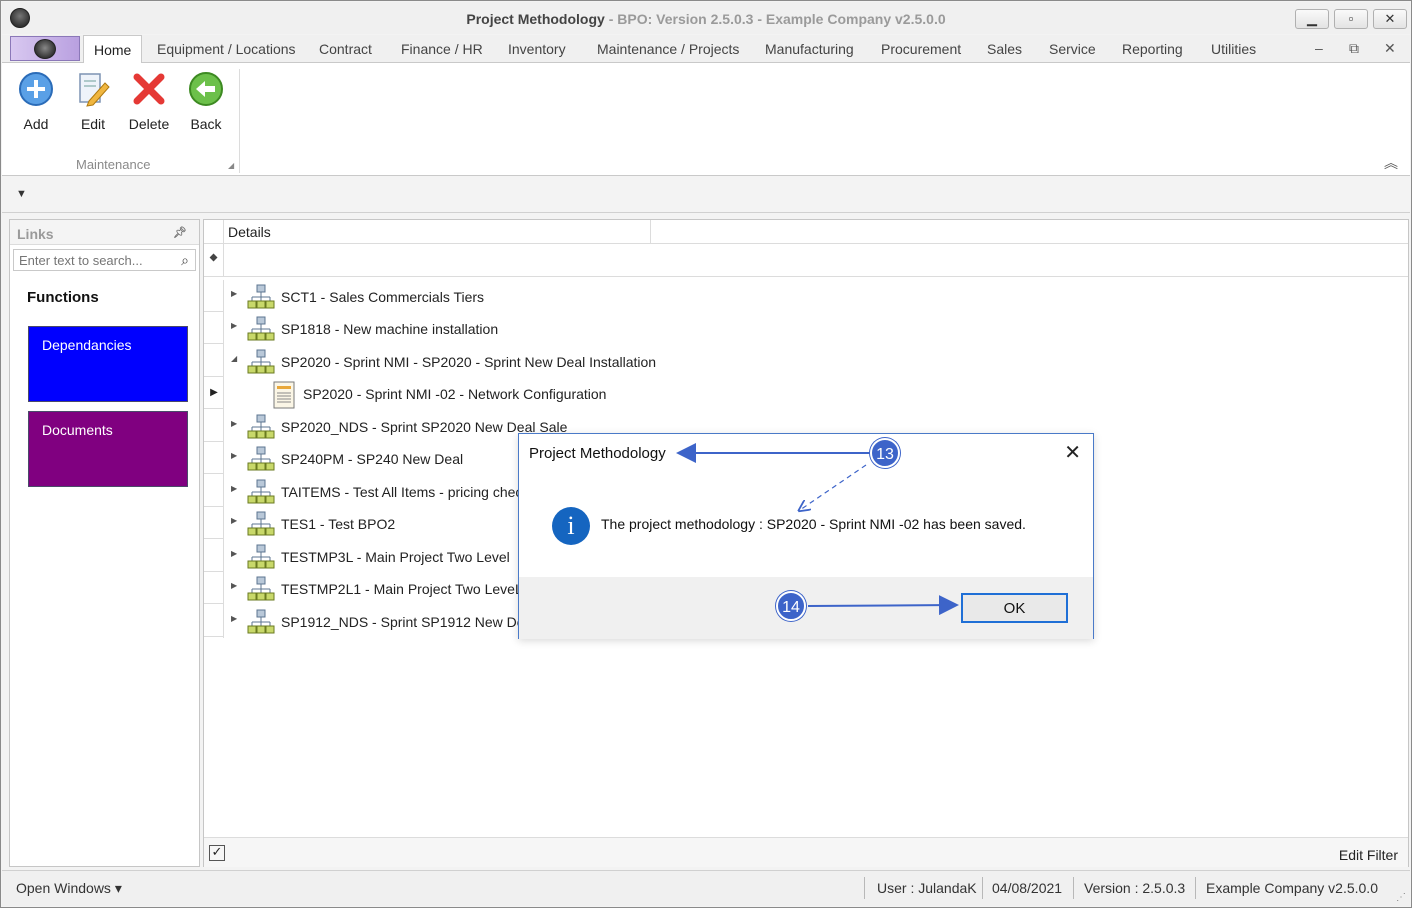  Describe the element at coordinates (93, 101) in the screenshot. I see `edit-button: Edit` at that location.